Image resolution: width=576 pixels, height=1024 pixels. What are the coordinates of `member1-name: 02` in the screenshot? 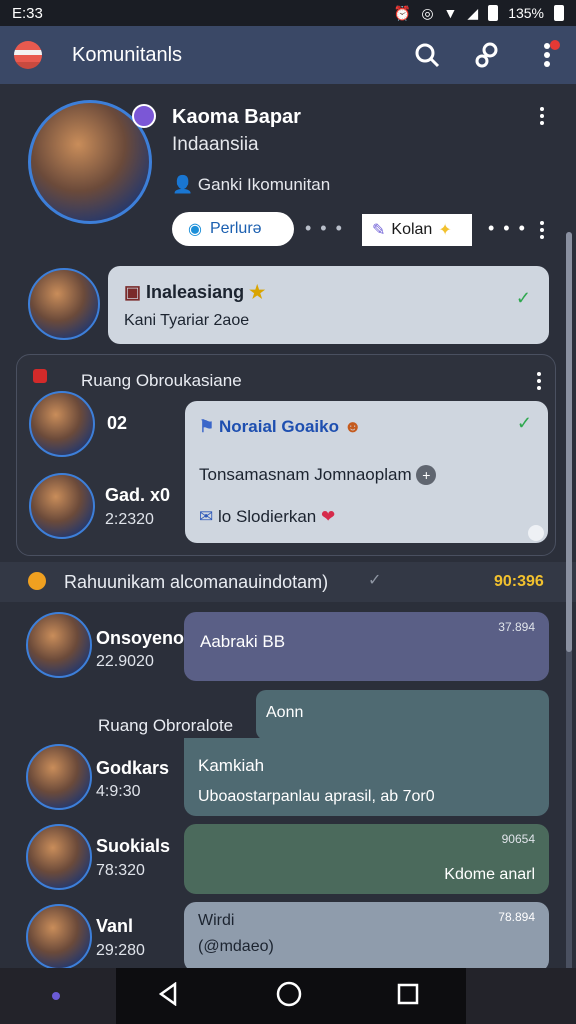 It's located at (117, 423).